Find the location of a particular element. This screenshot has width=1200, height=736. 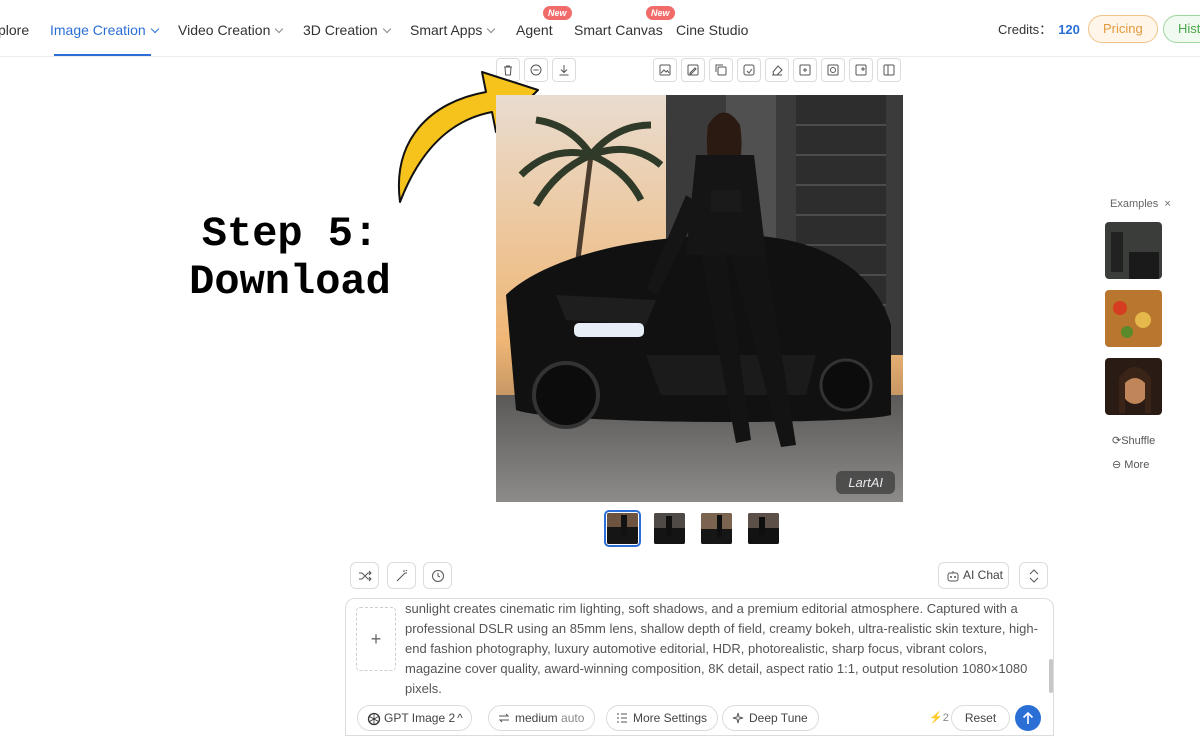

nav-explore: plore is located at coordinates (14, 30).